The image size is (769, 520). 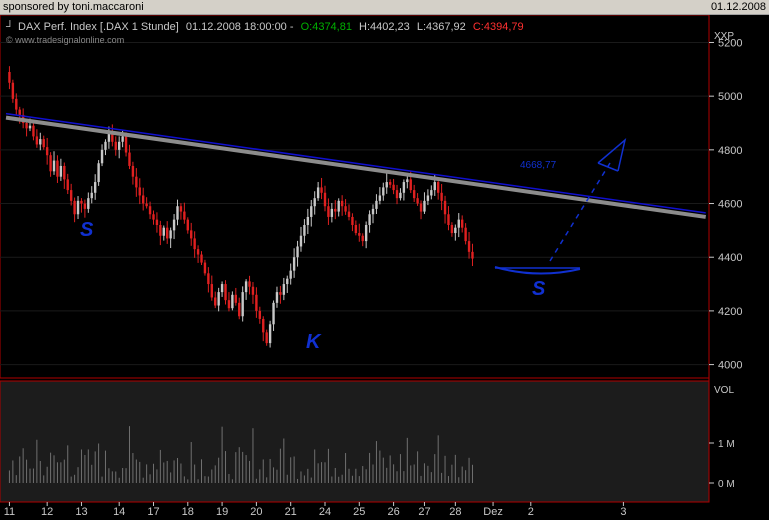 I want to click on x-tick-label: 27, so click(x=424, y=512).